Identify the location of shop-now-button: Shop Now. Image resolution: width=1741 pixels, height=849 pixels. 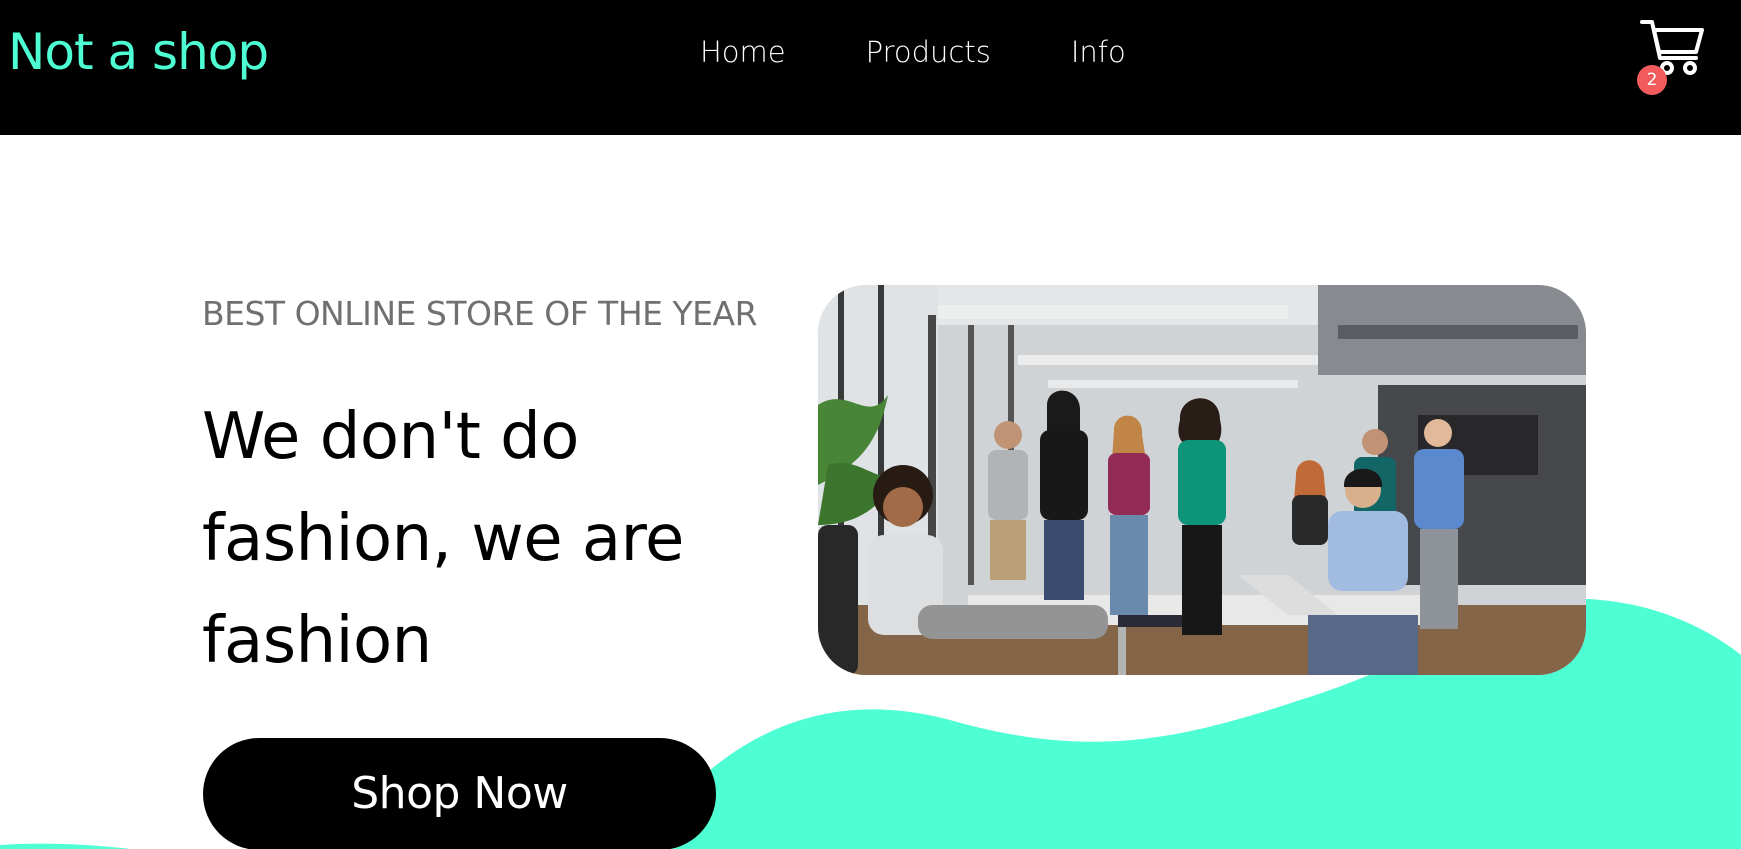
(459, 793).